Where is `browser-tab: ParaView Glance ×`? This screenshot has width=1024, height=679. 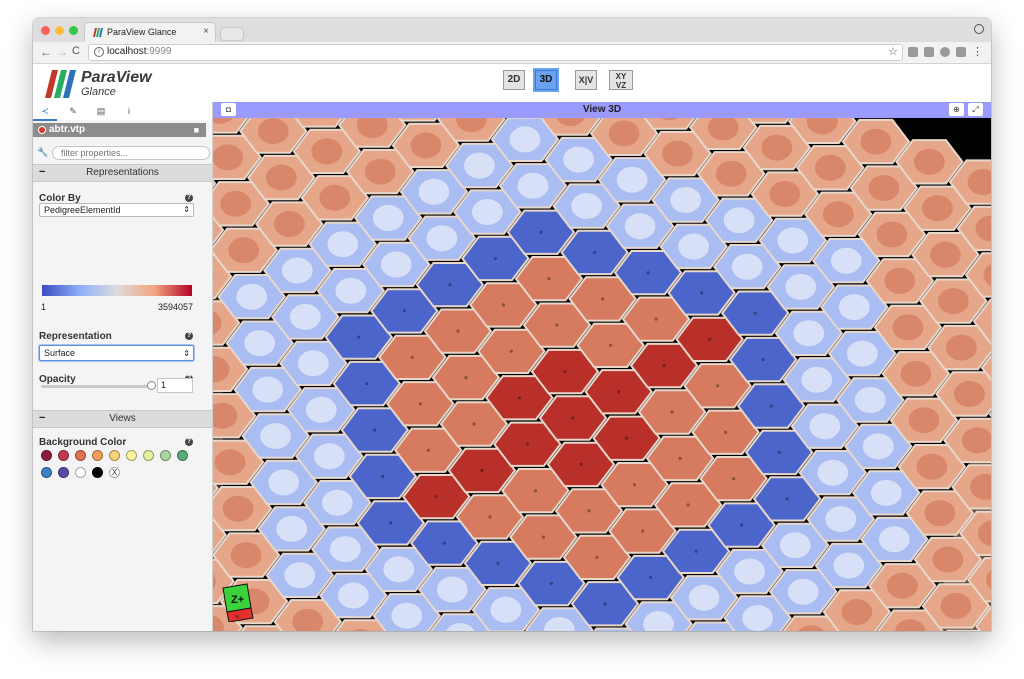 browser-tab: ParaView Glance × is located at coordinates (150, 32).